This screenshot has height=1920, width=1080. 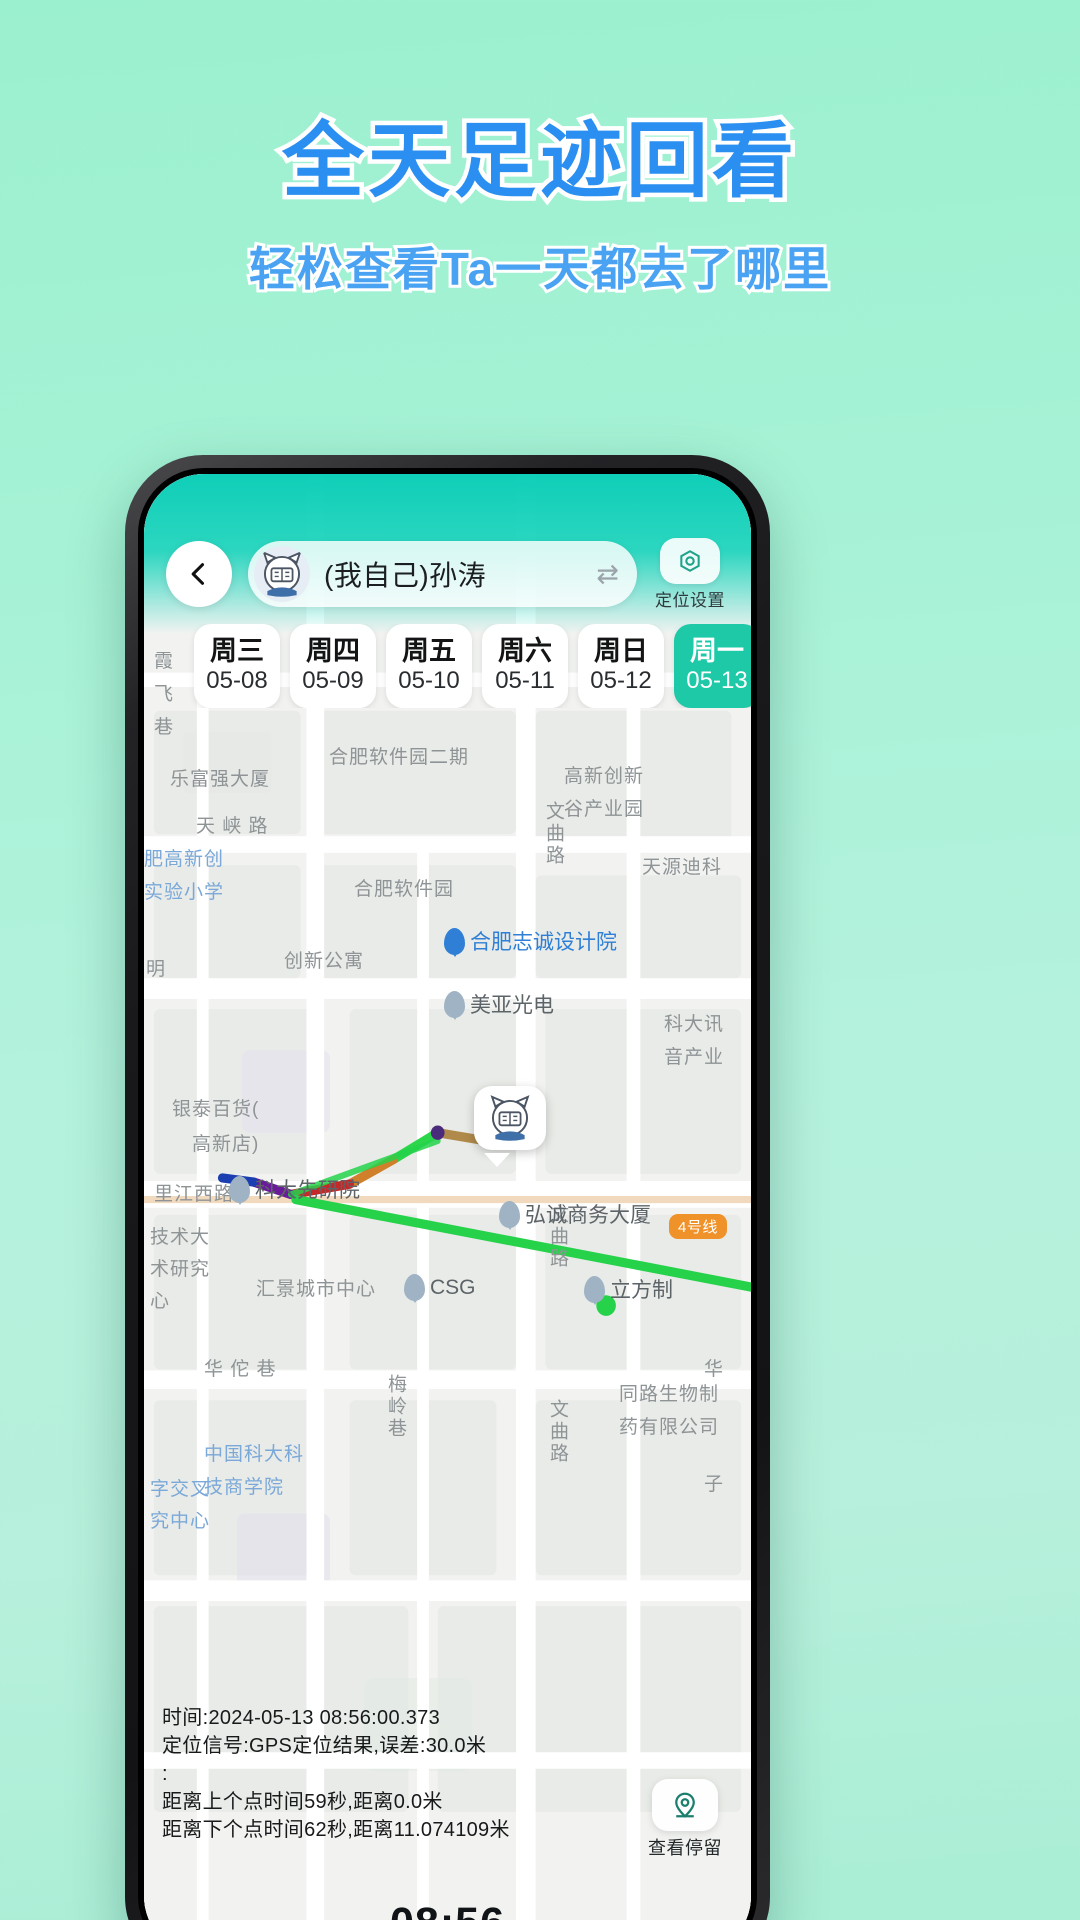 What do you see at coordinates (405, 575) in the screenshot?
I see `user-name: (我自己)孙涛` at bounding box center [405, 575].